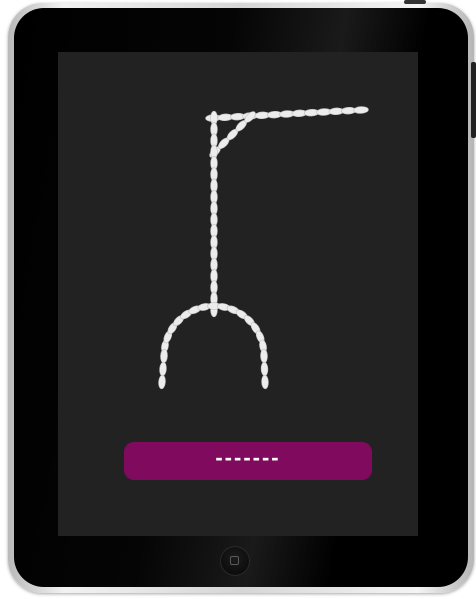 This screenshot has height=599, width=476. What do you see at coordinates (248, 457) in the screenshot?
I see `hidden-word: -------` at bounding box center [248, 457].